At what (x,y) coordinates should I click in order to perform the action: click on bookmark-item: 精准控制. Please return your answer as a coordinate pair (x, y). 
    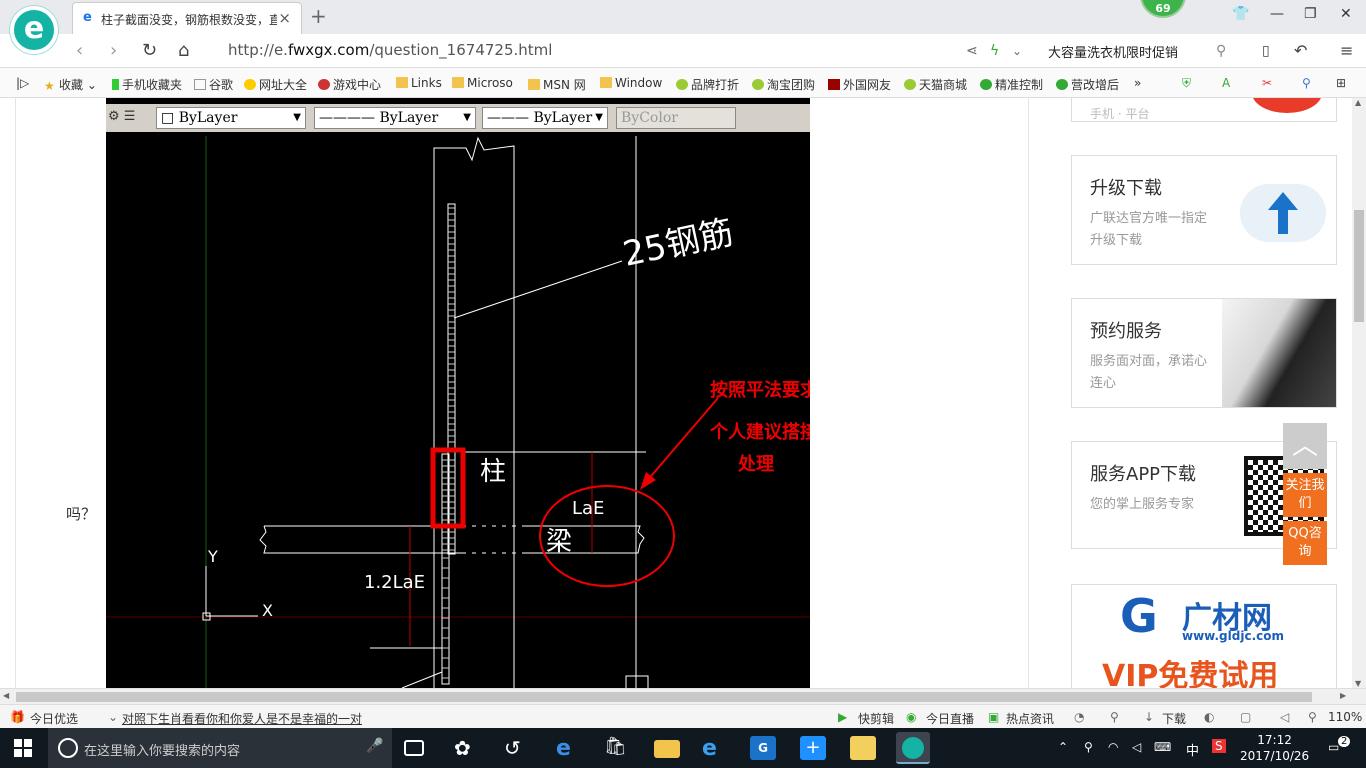
    Looking at the image, I should click on (1011, 84).